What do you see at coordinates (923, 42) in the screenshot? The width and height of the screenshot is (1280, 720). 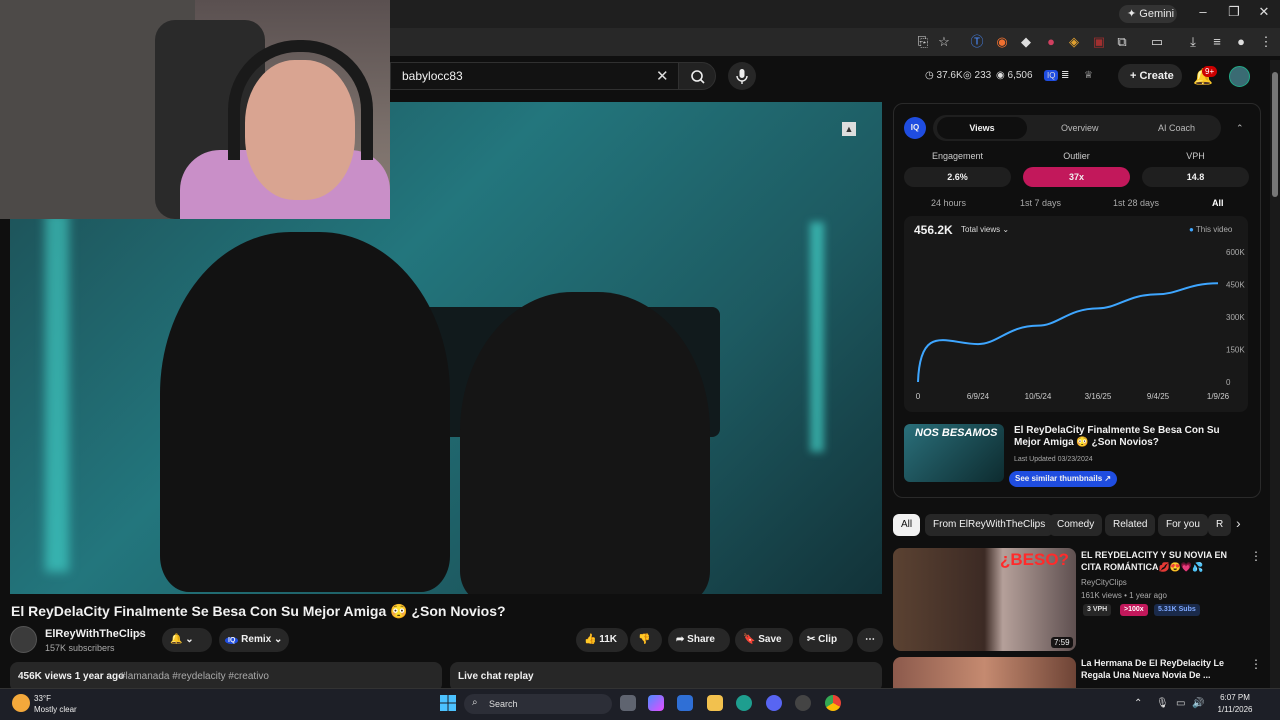 I see `install-icon: ⎘` at bounding box center [923, 42].